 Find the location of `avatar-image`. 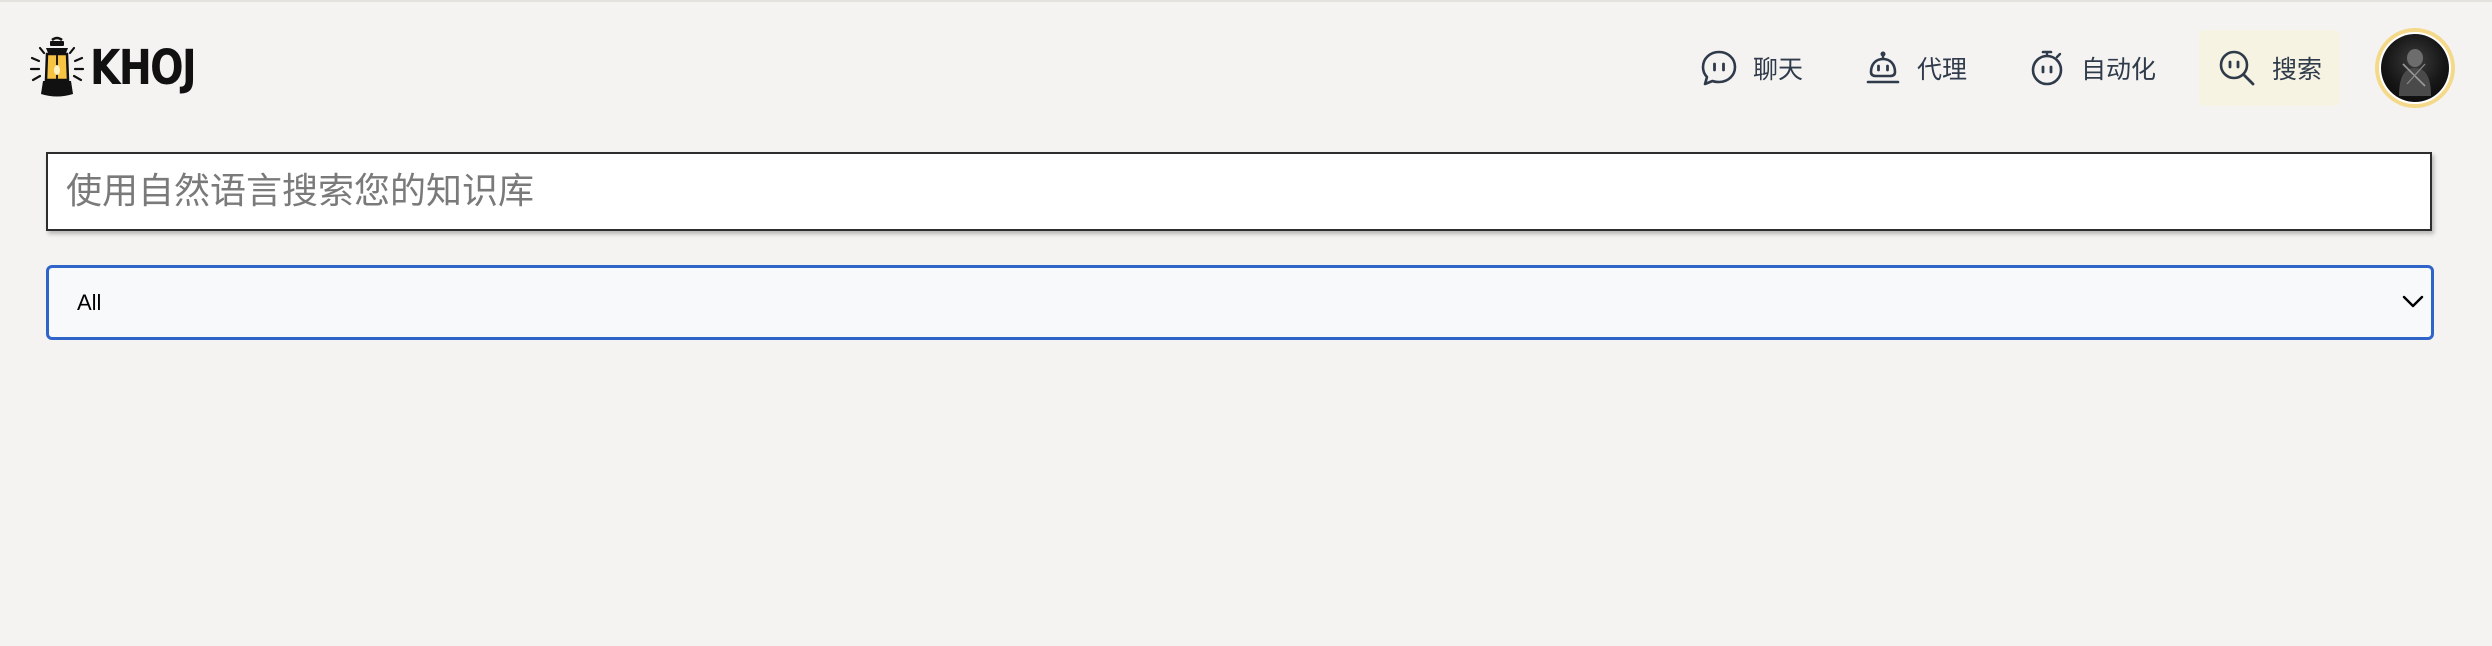

avatar-image is located at coordinates (2415, 68).